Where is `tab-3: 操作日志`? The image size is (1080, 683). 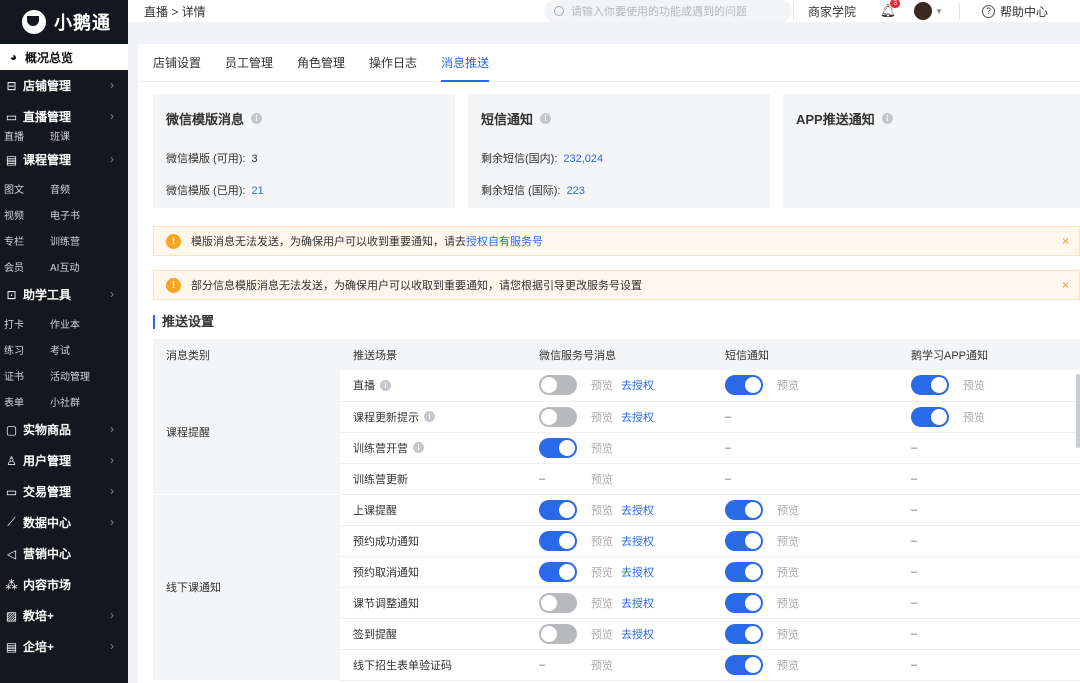 tab-3: 操作日志 is located at coordinates (393, 62).